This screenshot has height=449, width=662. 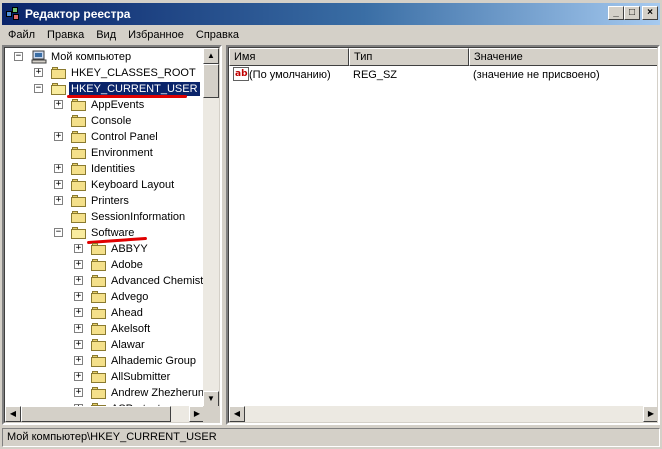 I want to click on scroll-corner, so click(x=211, y=414).